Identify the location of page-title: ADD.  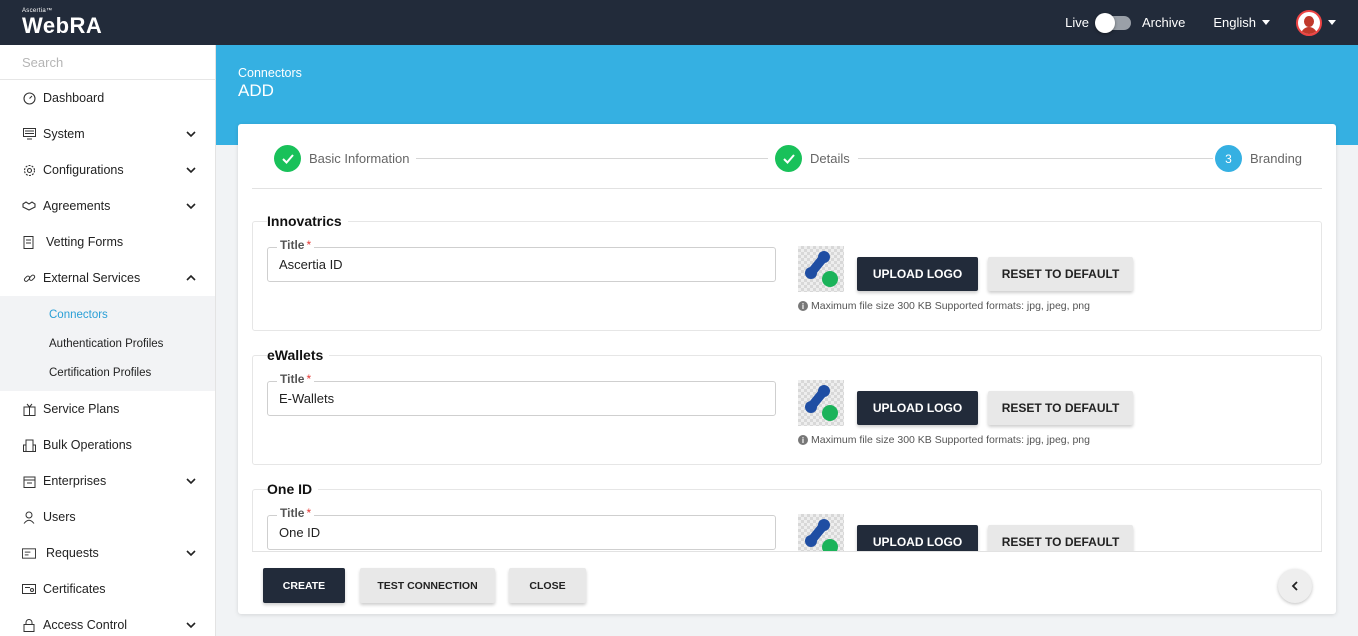
(256, 90).